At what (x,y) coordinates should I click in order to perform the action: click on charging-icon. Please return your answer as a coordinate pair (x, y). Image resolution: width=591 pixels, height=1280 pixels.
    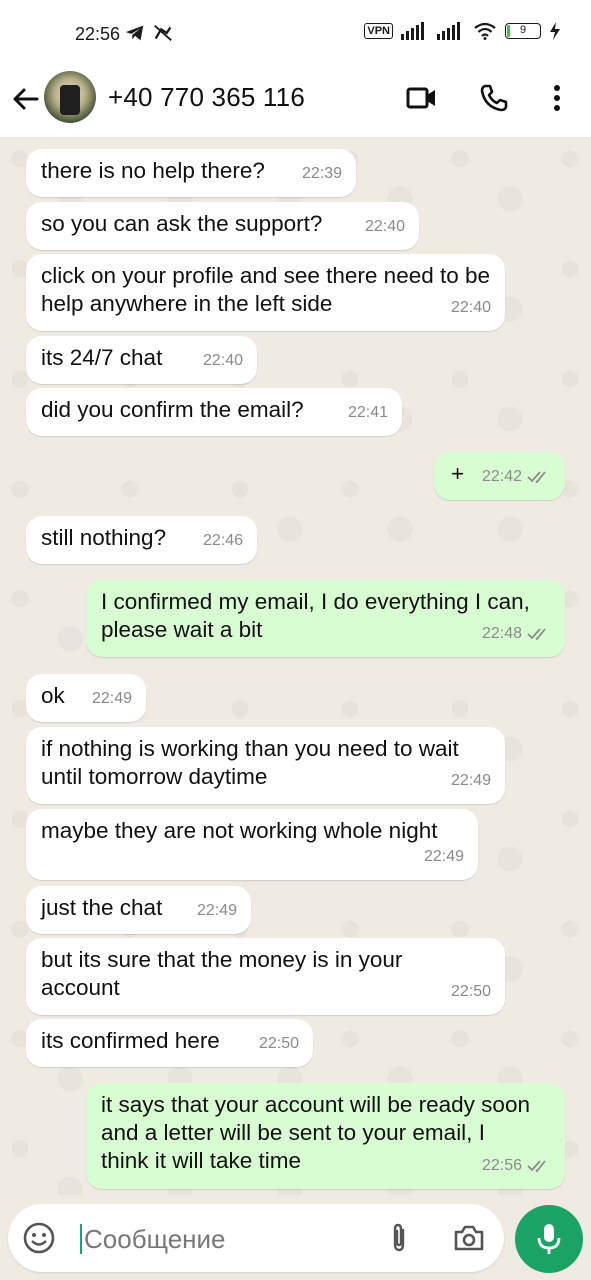
    Looking at the image, I should click on (555, 31).